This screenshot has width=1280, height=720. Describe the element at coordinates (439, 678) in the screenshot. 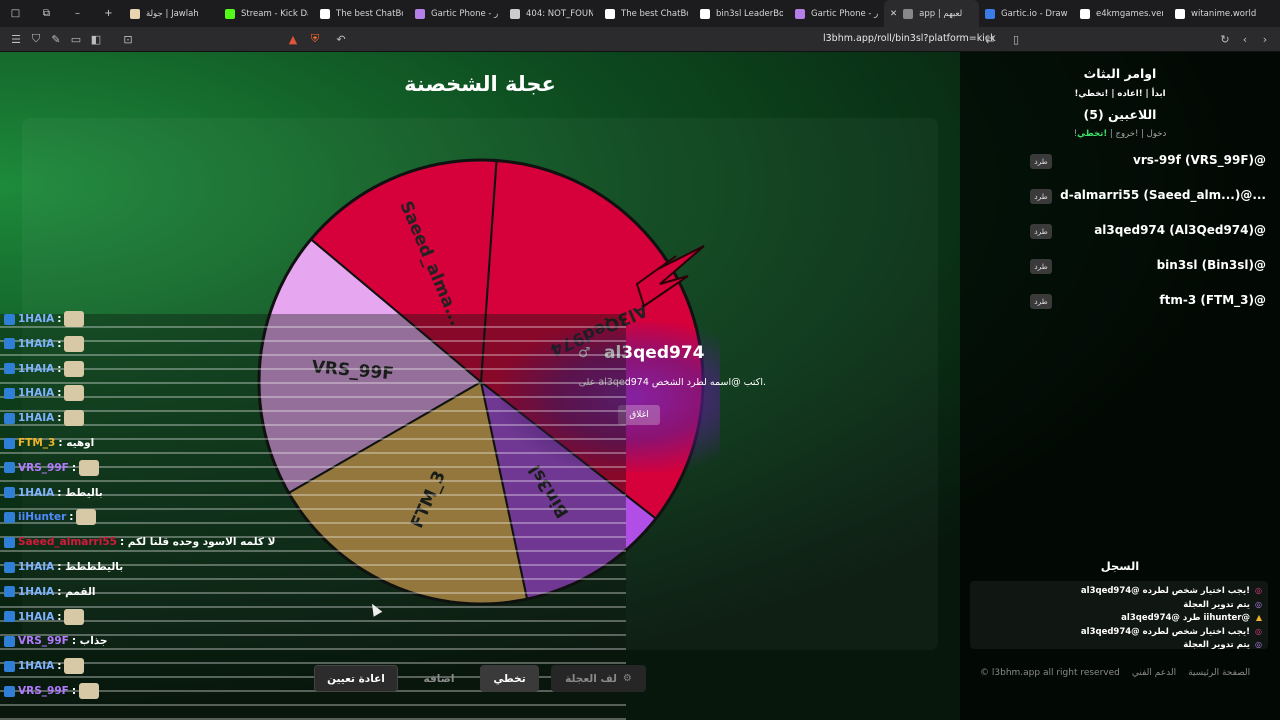

I see `add-button: اضافه` at that location.